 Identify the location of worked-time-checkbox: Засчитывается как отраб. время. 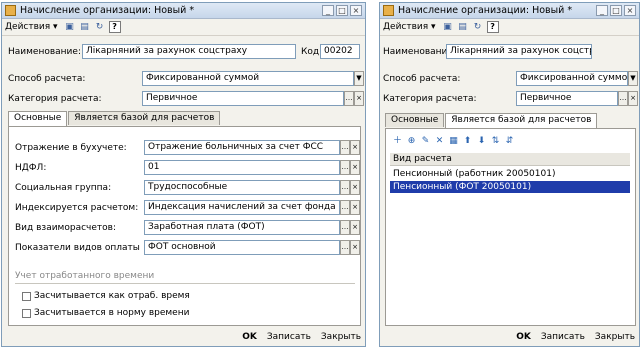
(106, 296).